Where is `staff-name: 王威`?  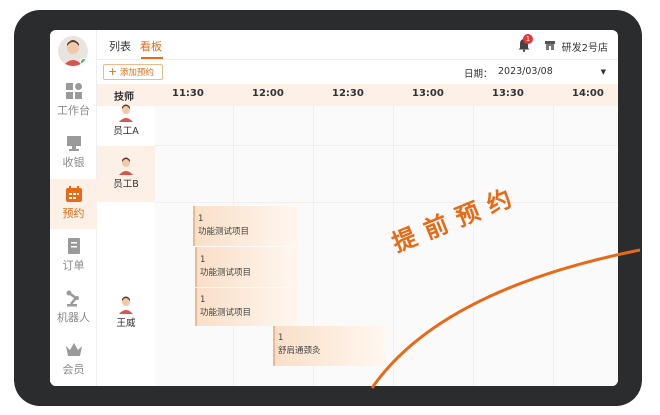 staff-name: 王威 is located at coordinates (126, 323).